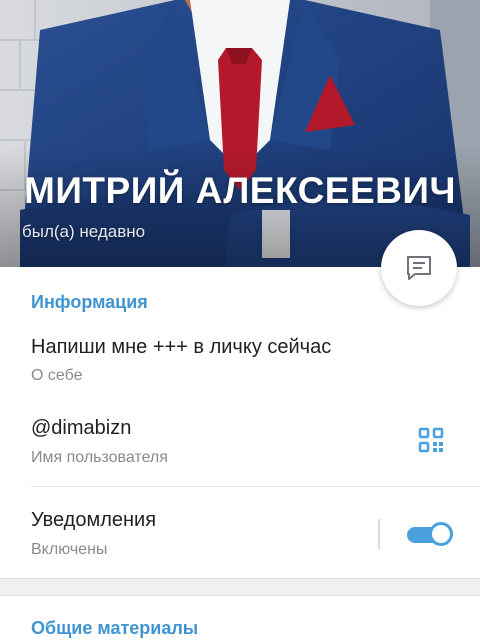  What do you see at coordinates (114, 628) in the screenshot?
I see `shared-media-section-title: Общие материалы` at bounding box center [114, 628].